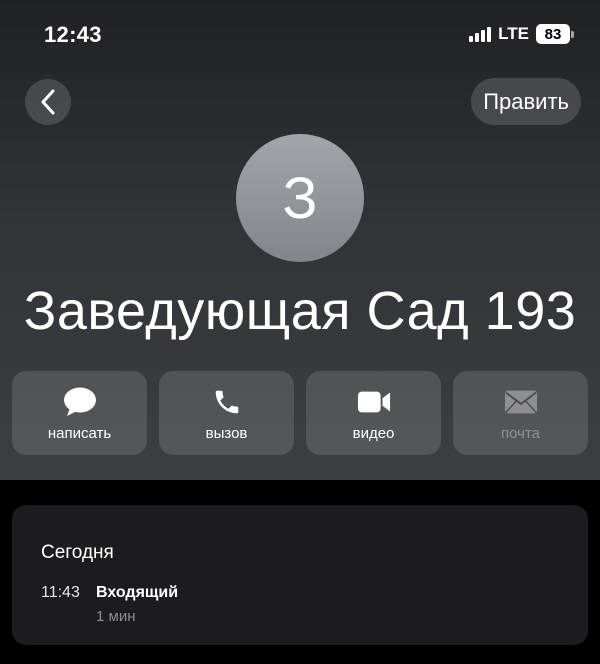 The image size is (600, 664). I want to click on phone-icon, so click(227, 402).